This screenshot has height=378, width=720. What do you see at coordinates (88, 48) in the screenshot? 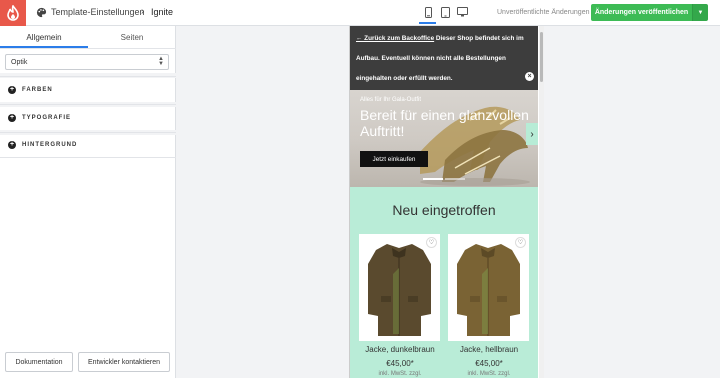
I see `divider` at bounding box center [88, 48].